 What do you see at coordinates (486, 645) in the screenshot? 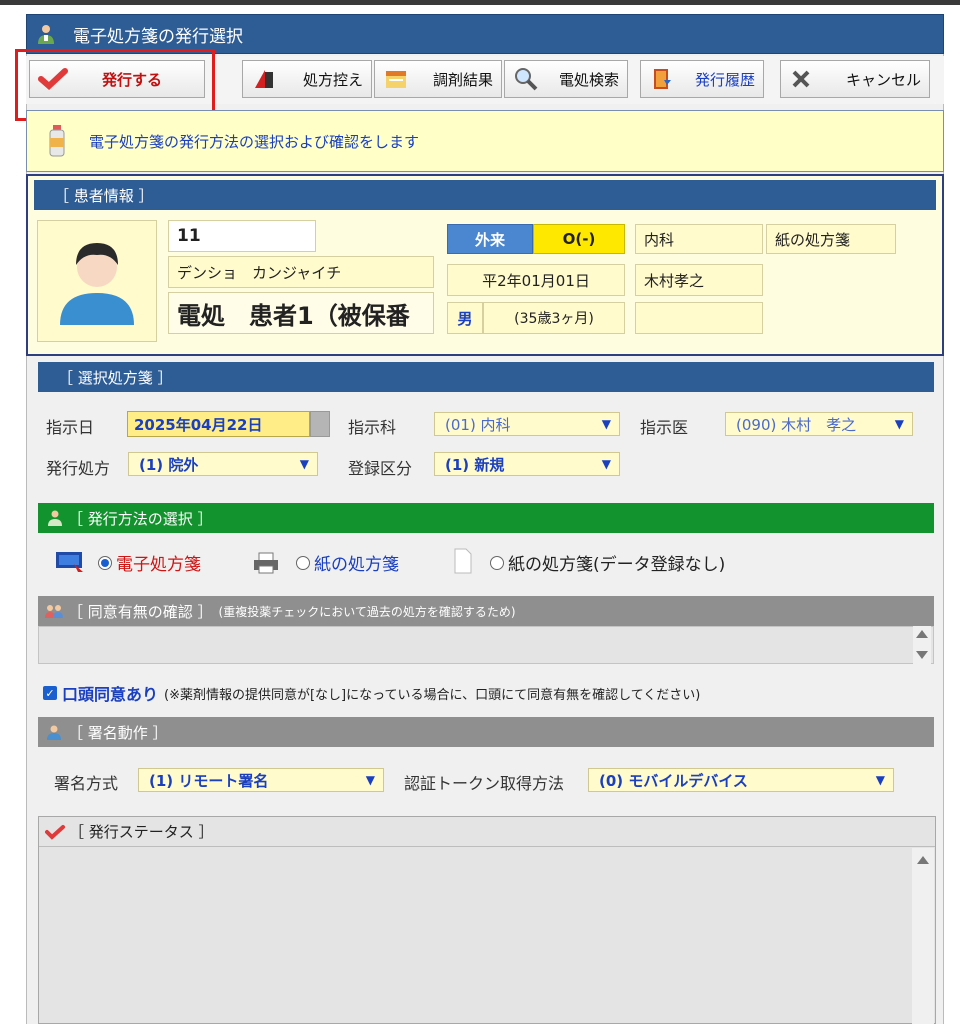
I see `consent-list` at bounding box center [486, 645].